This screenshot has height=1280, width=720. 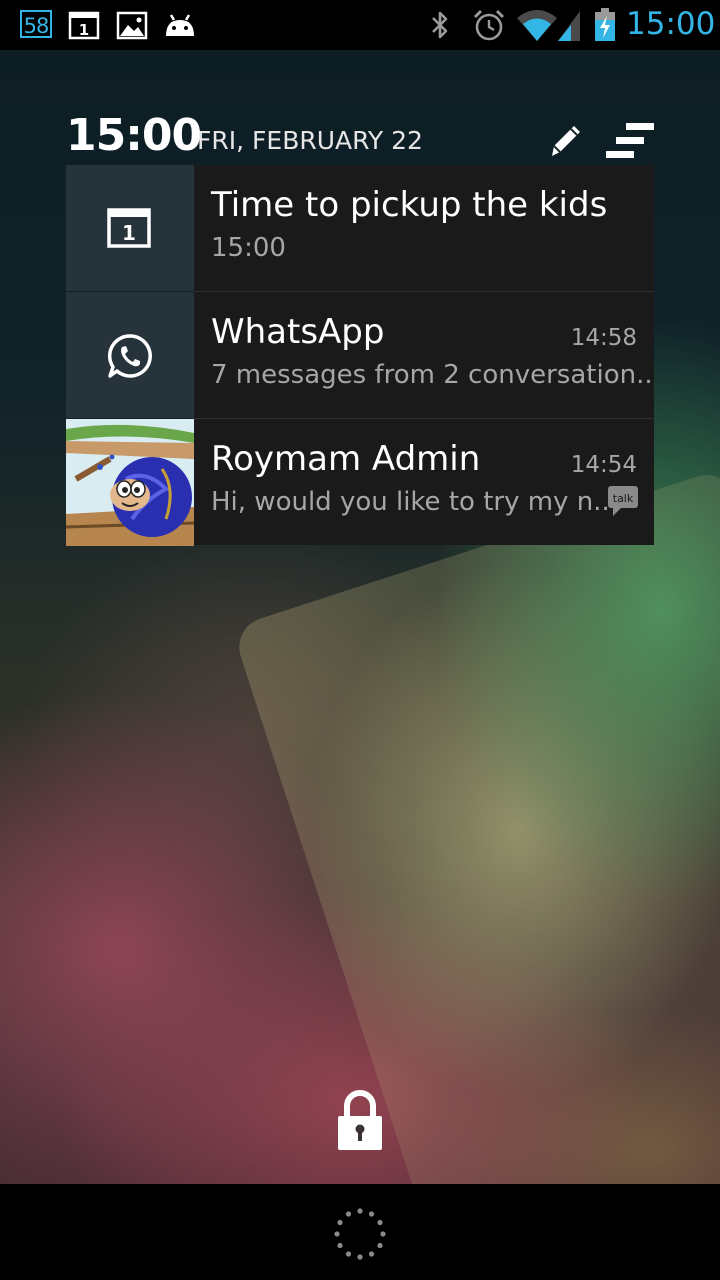 I want to click on status-bar-time: 15:00, so click(x=671, y=24).